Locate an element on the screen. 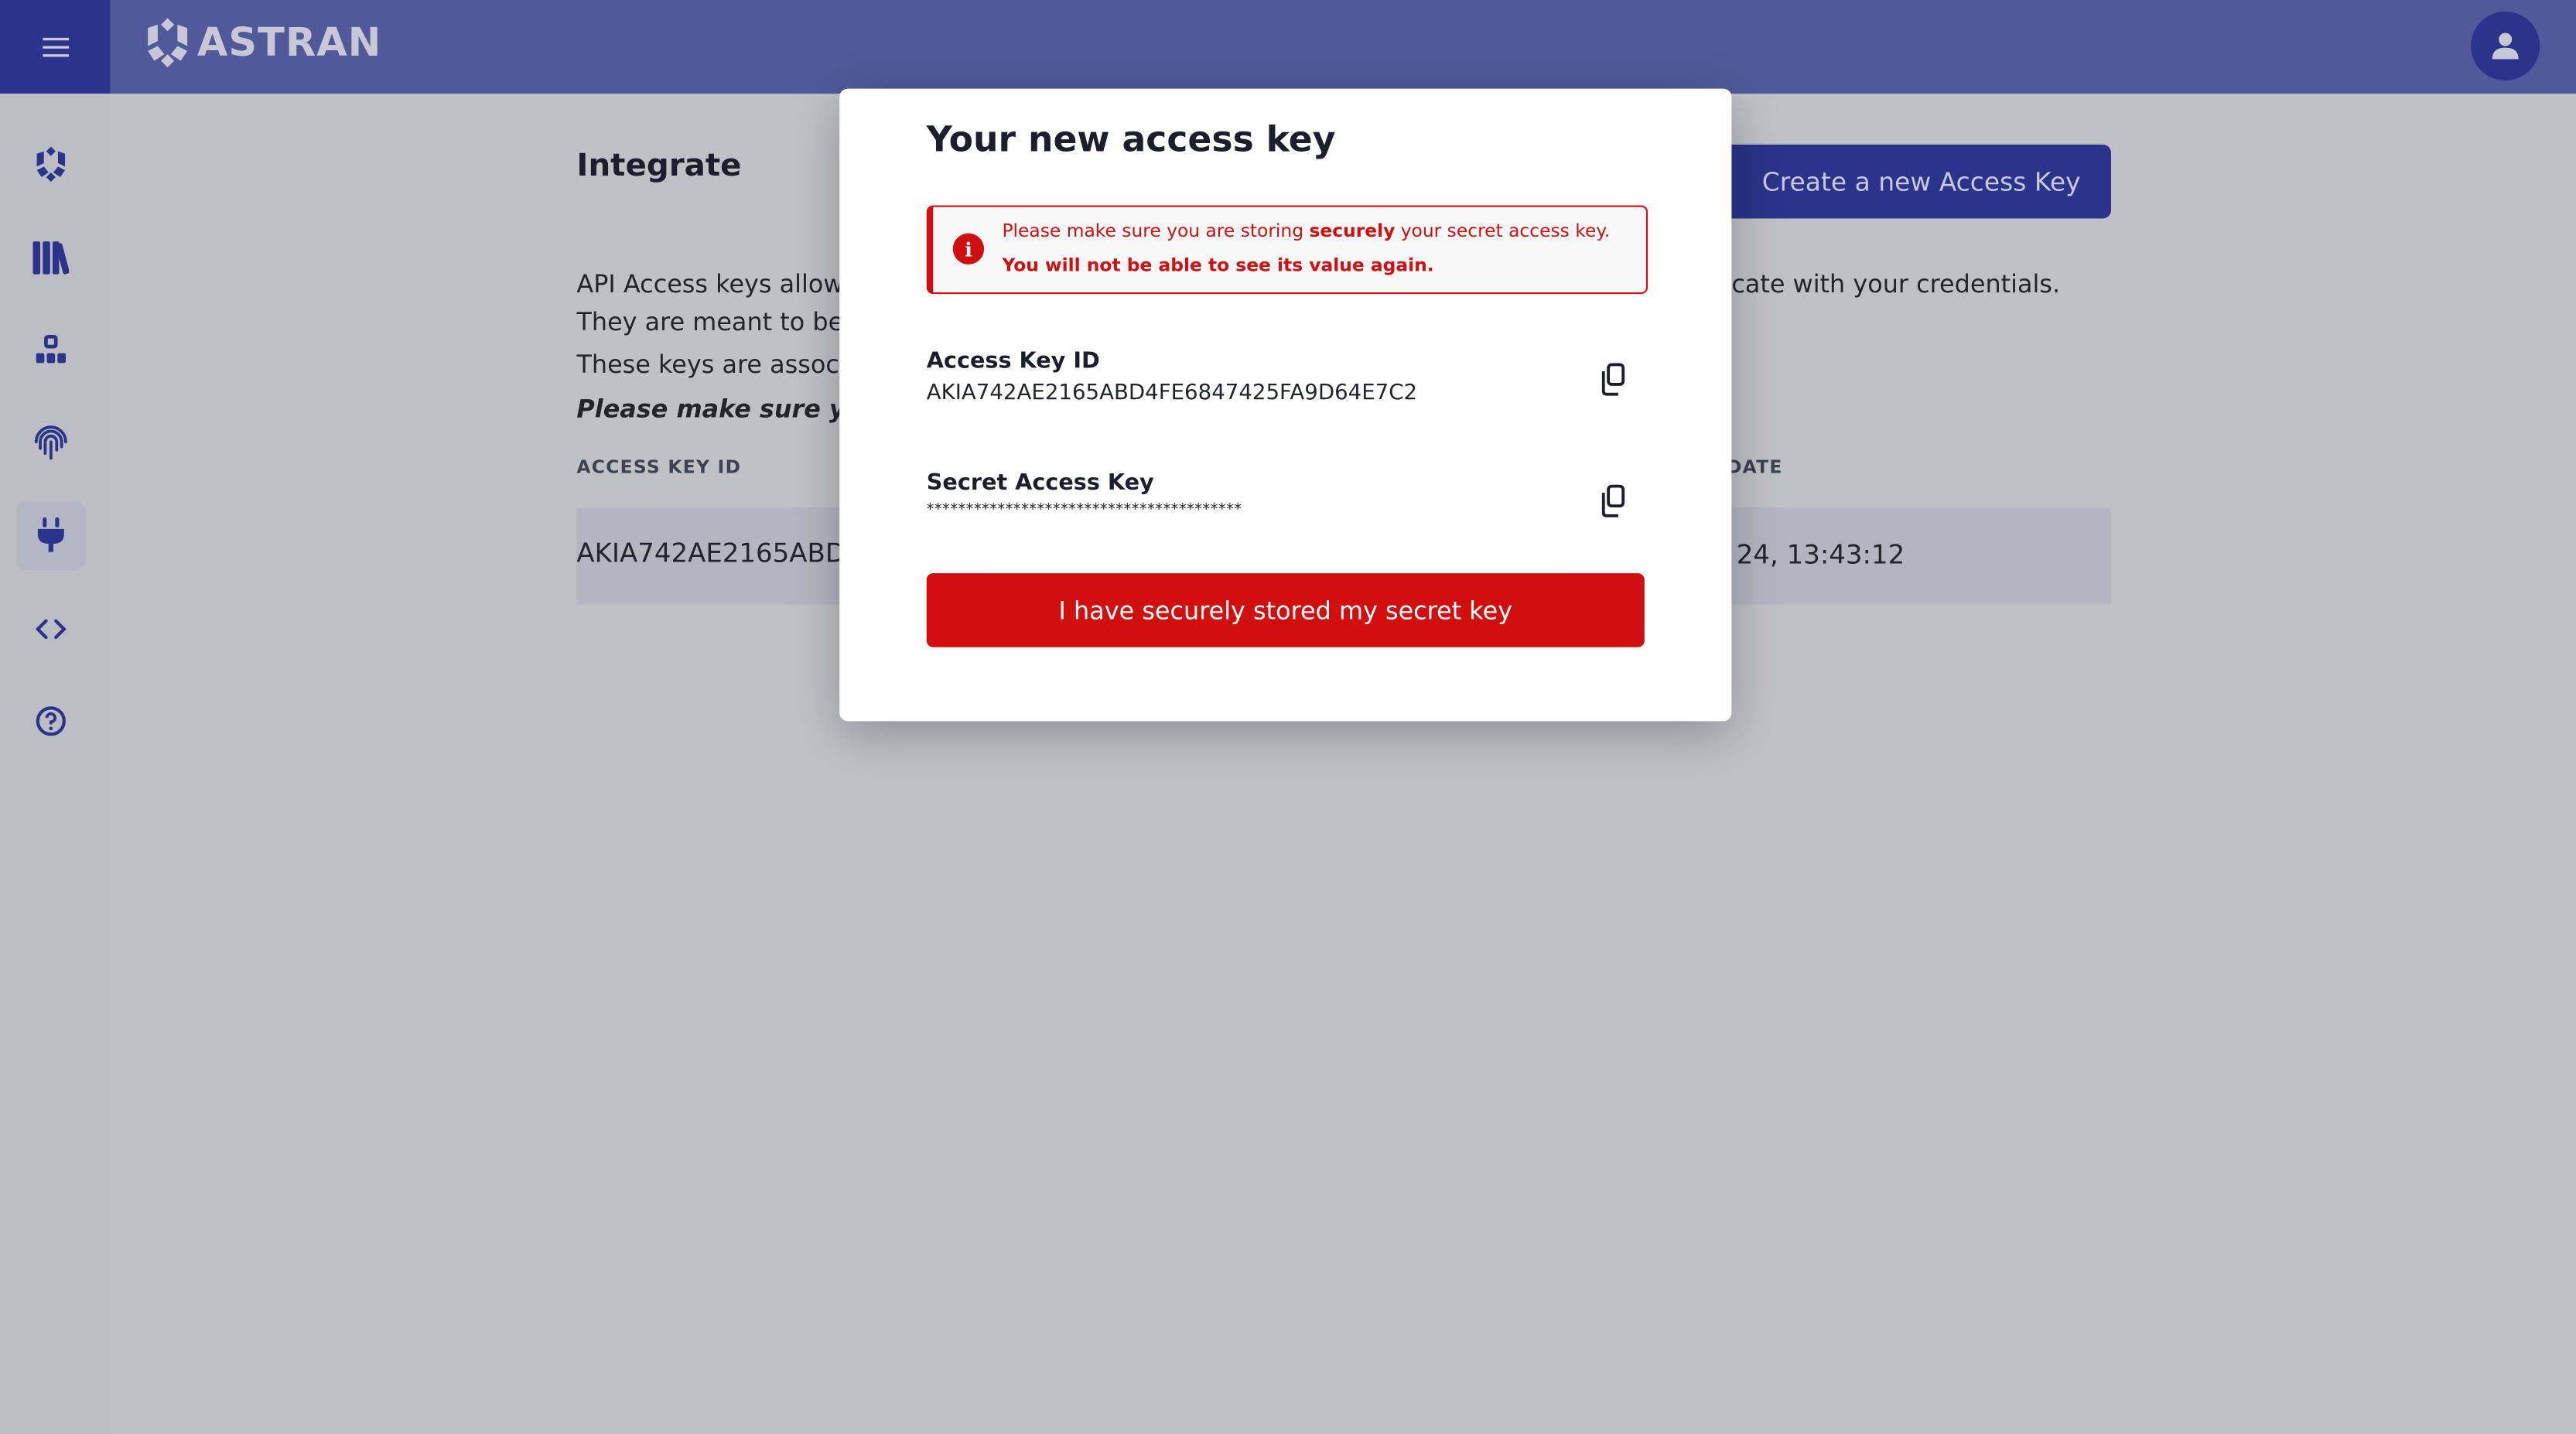 This screenshot has width=2576, height=1434. sidebar-item-home is located at coordinates (51, 164).